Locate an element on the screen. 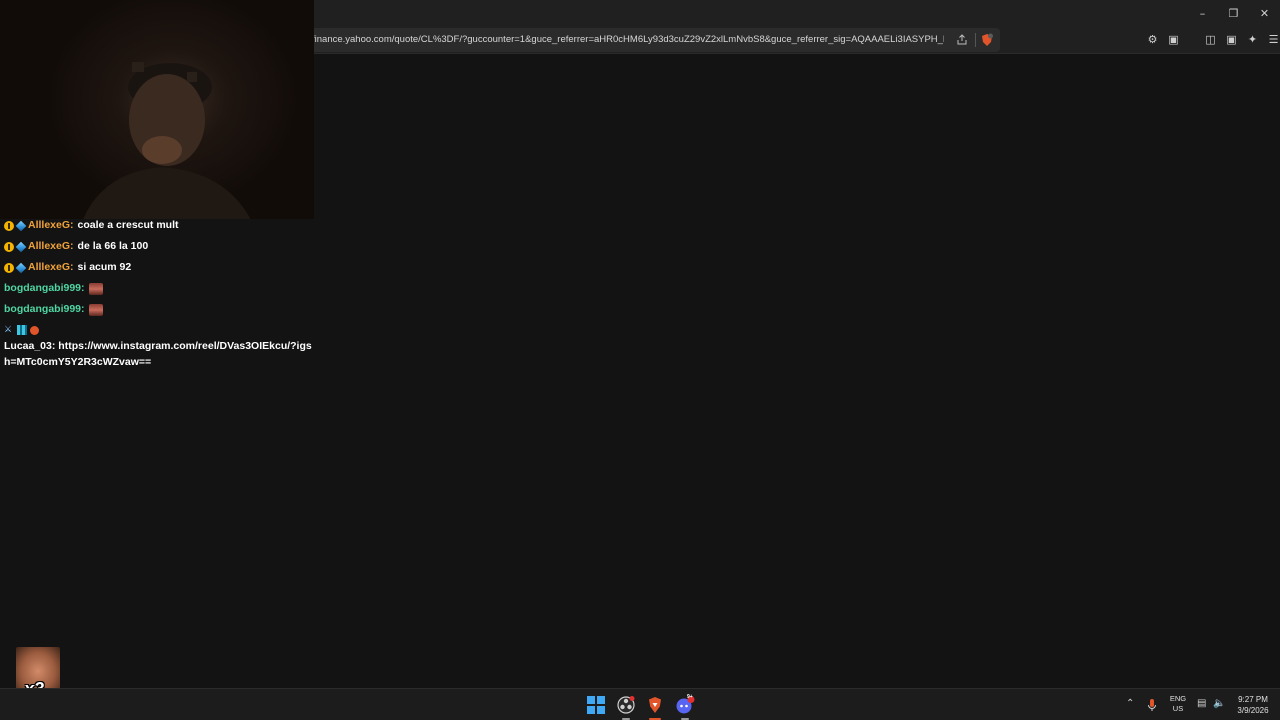 The width and height of the screenshot is (1280, 720). start-button is located at coordinates (596, 705).